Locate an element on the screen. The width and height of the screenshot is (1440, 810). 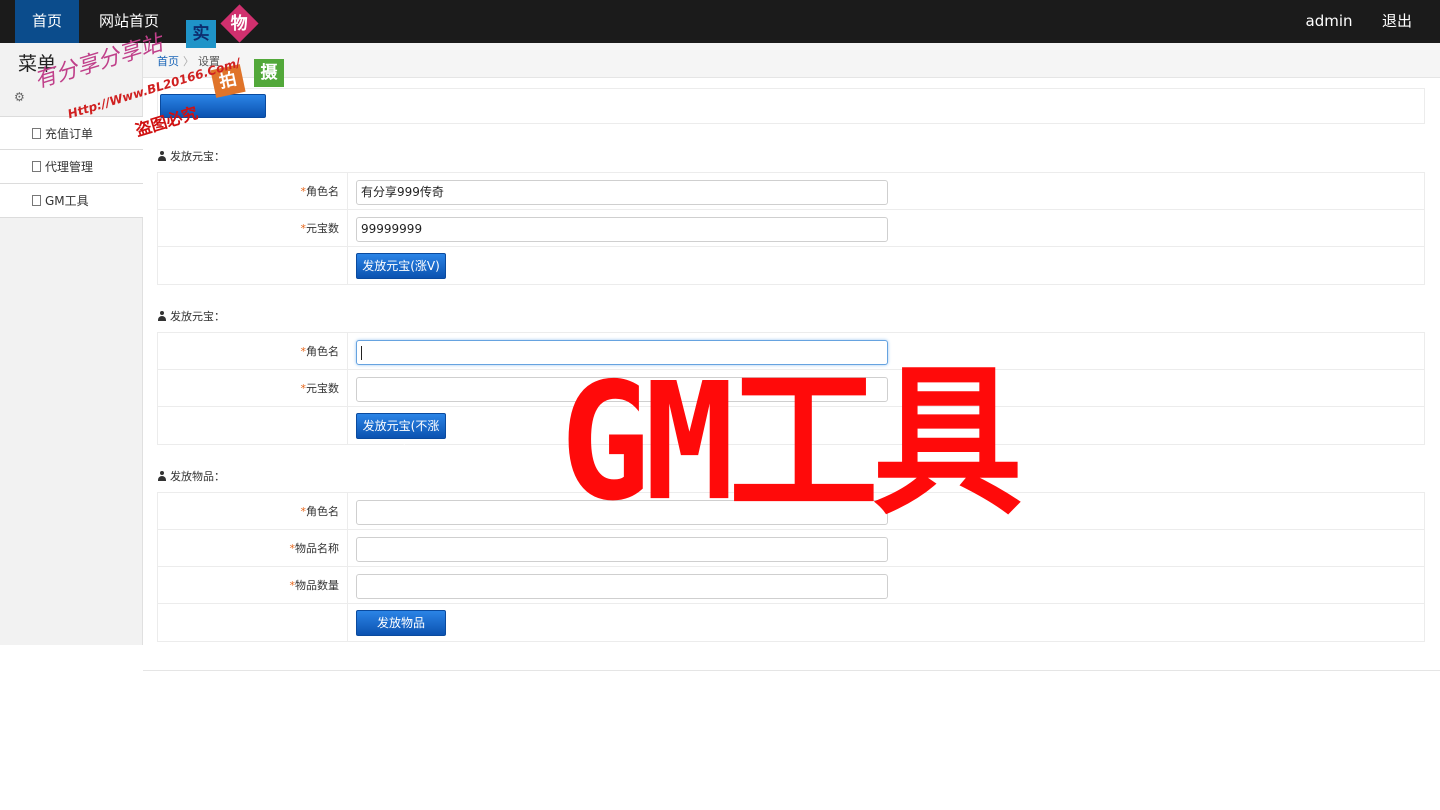
form-row: 发放物品 is located at coordinates (791, 622).